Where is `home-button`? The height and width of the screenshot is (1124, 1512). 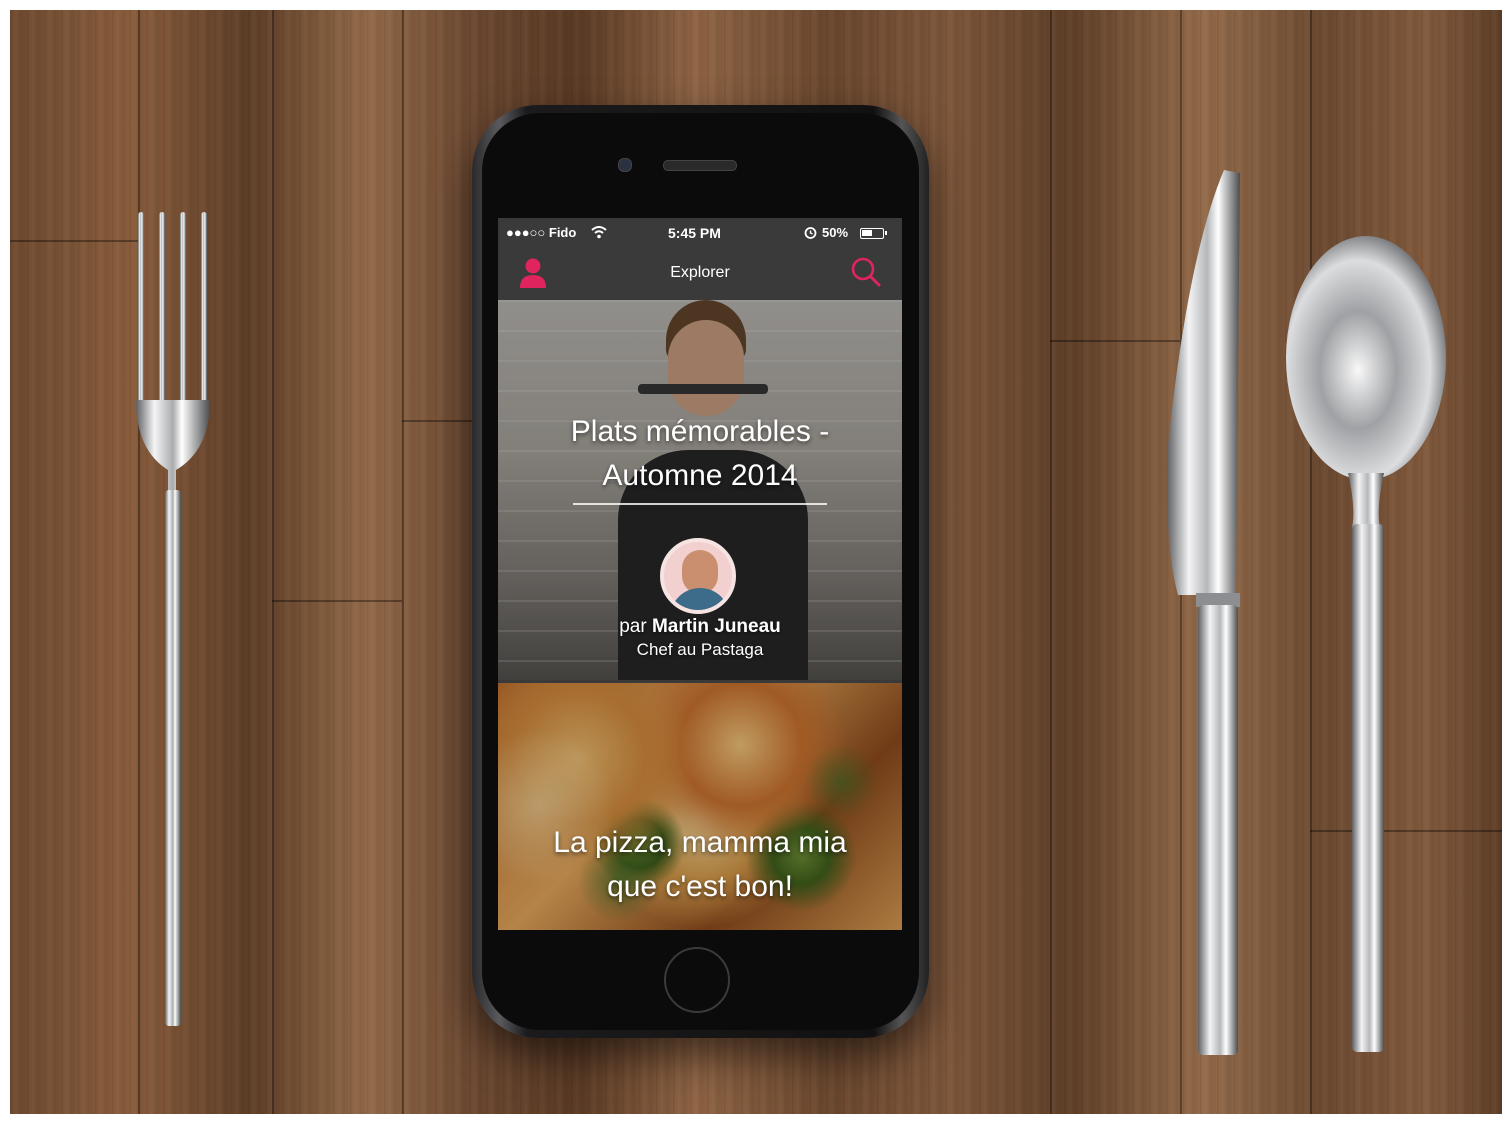 home-button is located at coordinates (697, 980).